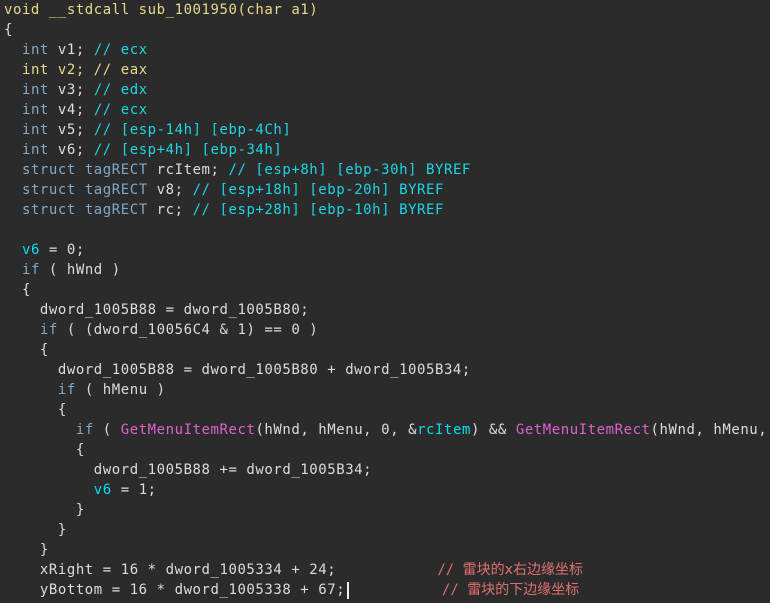 This screenshot has width=770, height=603. I want to click on code-token: rcItem, so click(444, 430).